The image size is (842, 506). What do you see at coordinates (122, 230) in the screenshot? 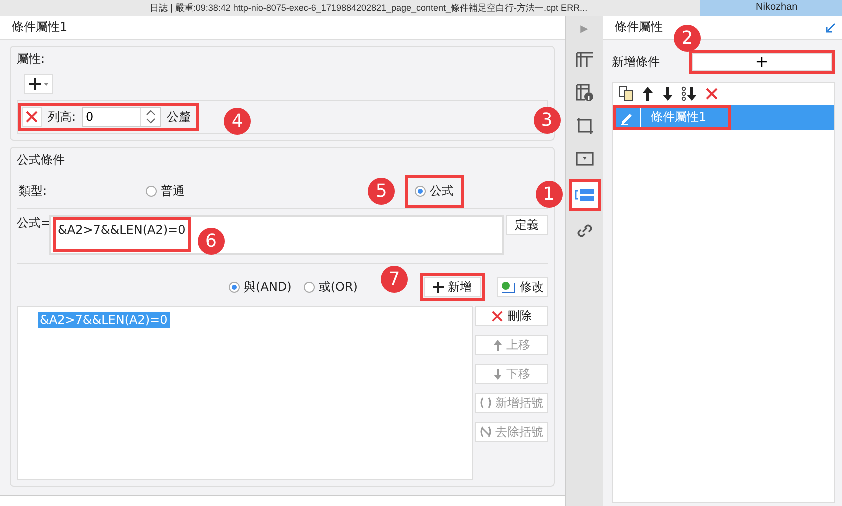
I see `formula-text: &A2>7&&LEN(A2)=0` at bounding box center [122, 230].